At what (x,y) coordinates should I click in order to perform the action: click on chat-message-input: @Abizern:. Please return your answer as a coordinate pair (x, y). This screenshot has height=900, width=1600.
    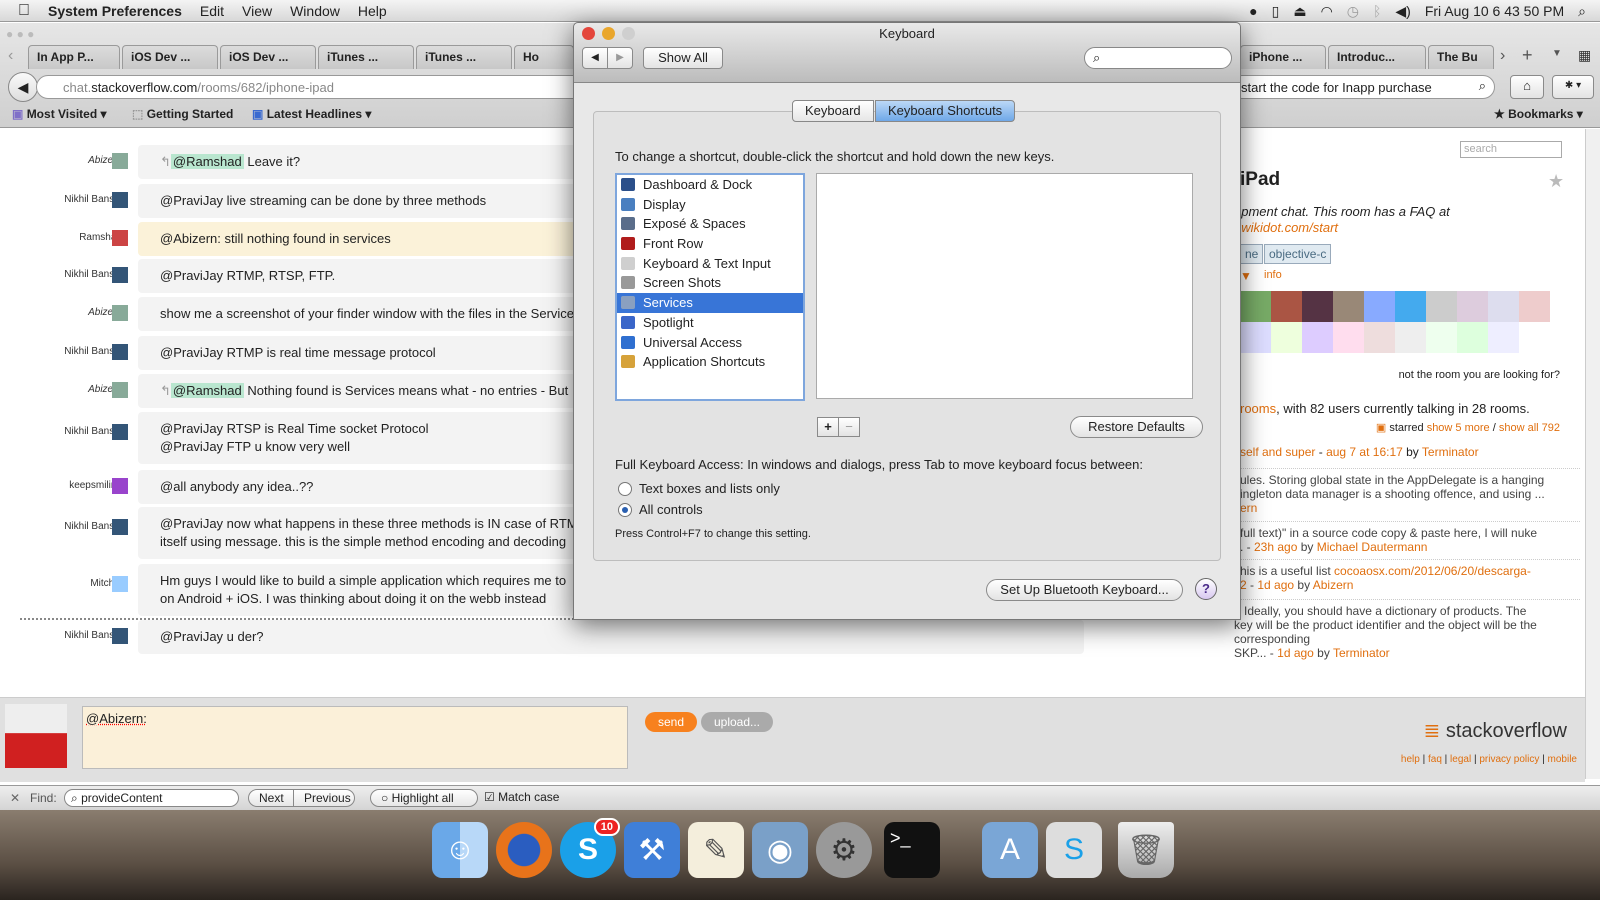
    Looking at the image, I should click on (355, 737).